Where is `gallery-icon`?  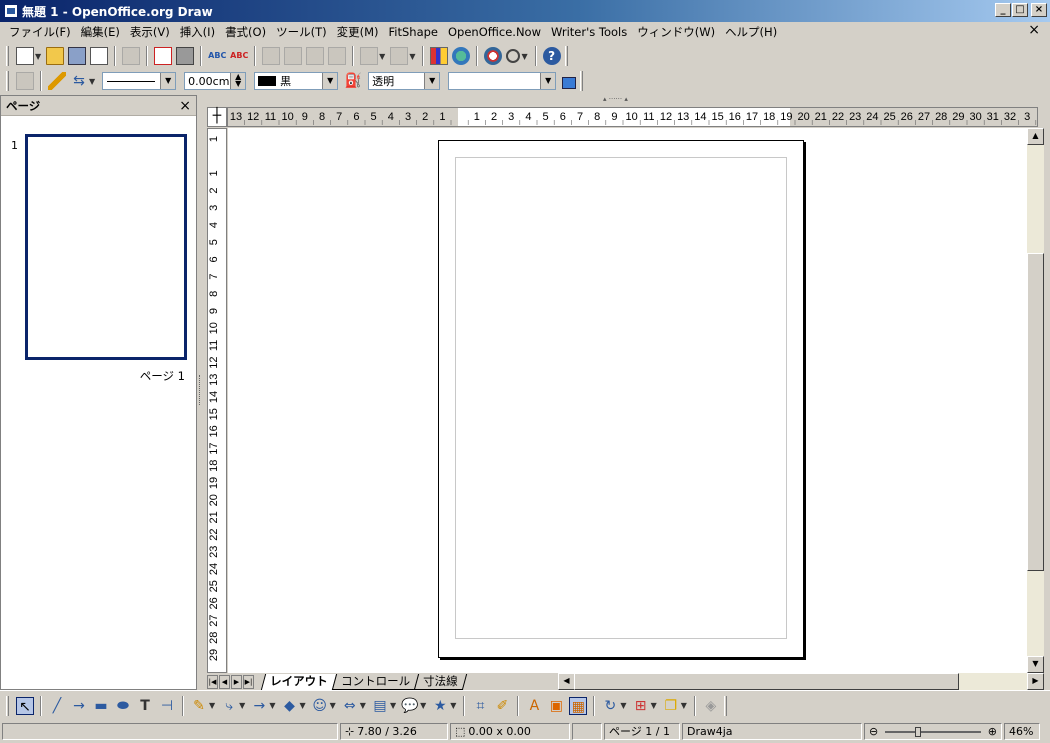 gallery-icon is located at coordinates (461, 56).